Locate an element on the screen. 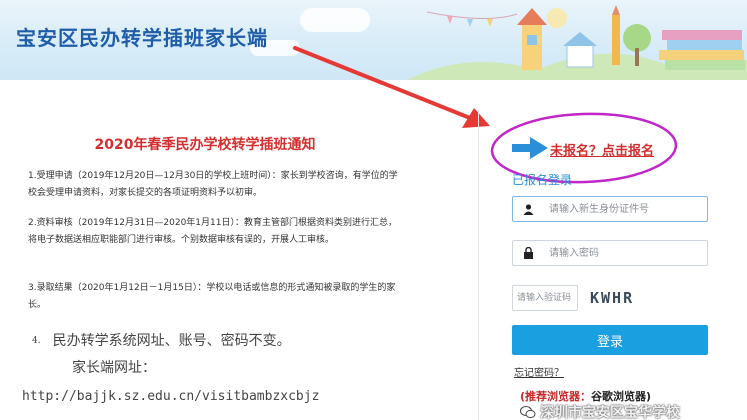 The height and width of the screenshot is (420, 747). parent-portal-url: http://bajjk.sz.edu.cn/visitbambzxcbjz is located at coordinates (171, 396).